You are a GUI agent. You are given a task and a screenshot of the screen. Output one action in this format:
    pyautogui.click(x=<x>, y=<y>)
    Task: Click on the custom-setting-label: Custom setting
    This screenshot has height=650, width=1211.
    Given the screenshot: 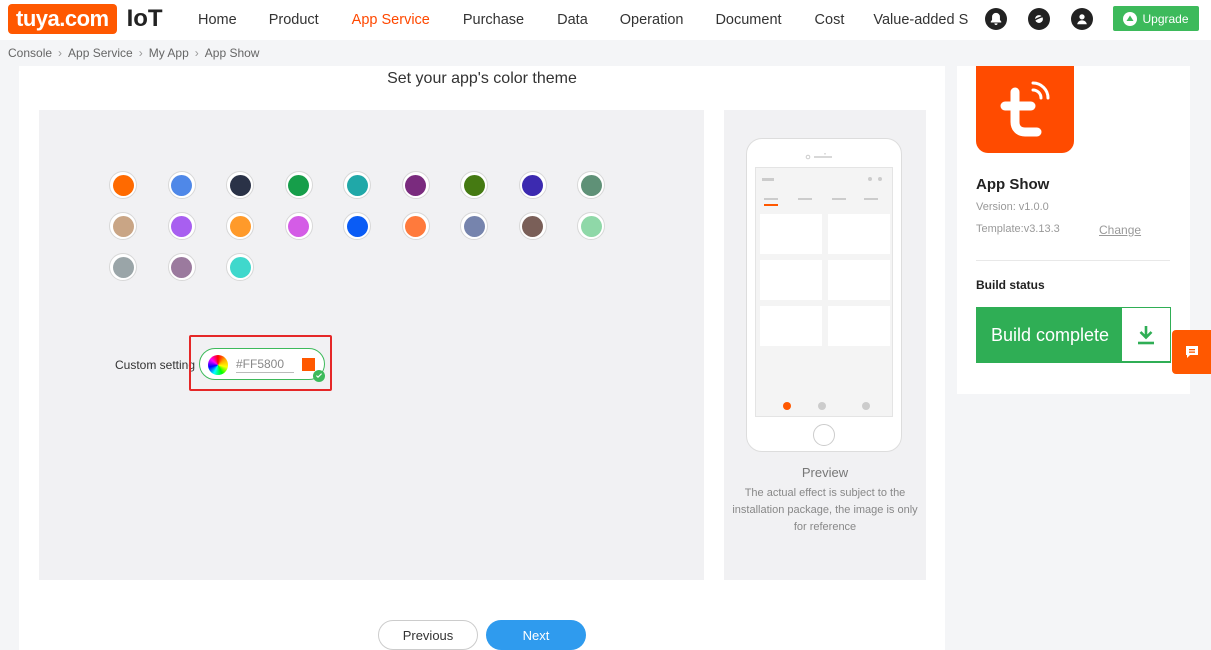 What is the action you would take?
    pyautogui.click(x=155, y=365)
    